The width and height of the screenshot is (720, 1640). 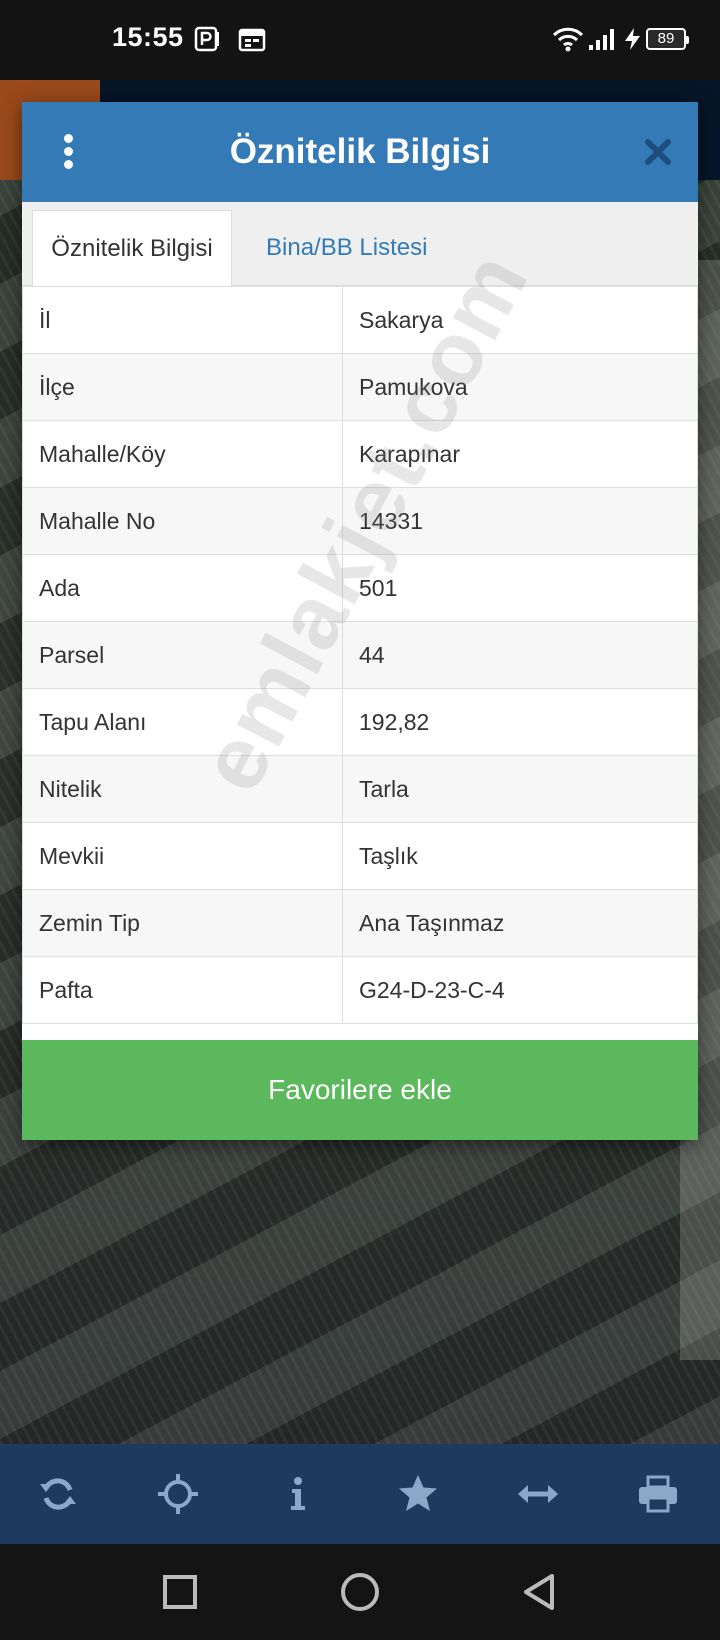 I want to click on table-row: Mahalle/Köy Karapınar, so click(x=360, y=454).